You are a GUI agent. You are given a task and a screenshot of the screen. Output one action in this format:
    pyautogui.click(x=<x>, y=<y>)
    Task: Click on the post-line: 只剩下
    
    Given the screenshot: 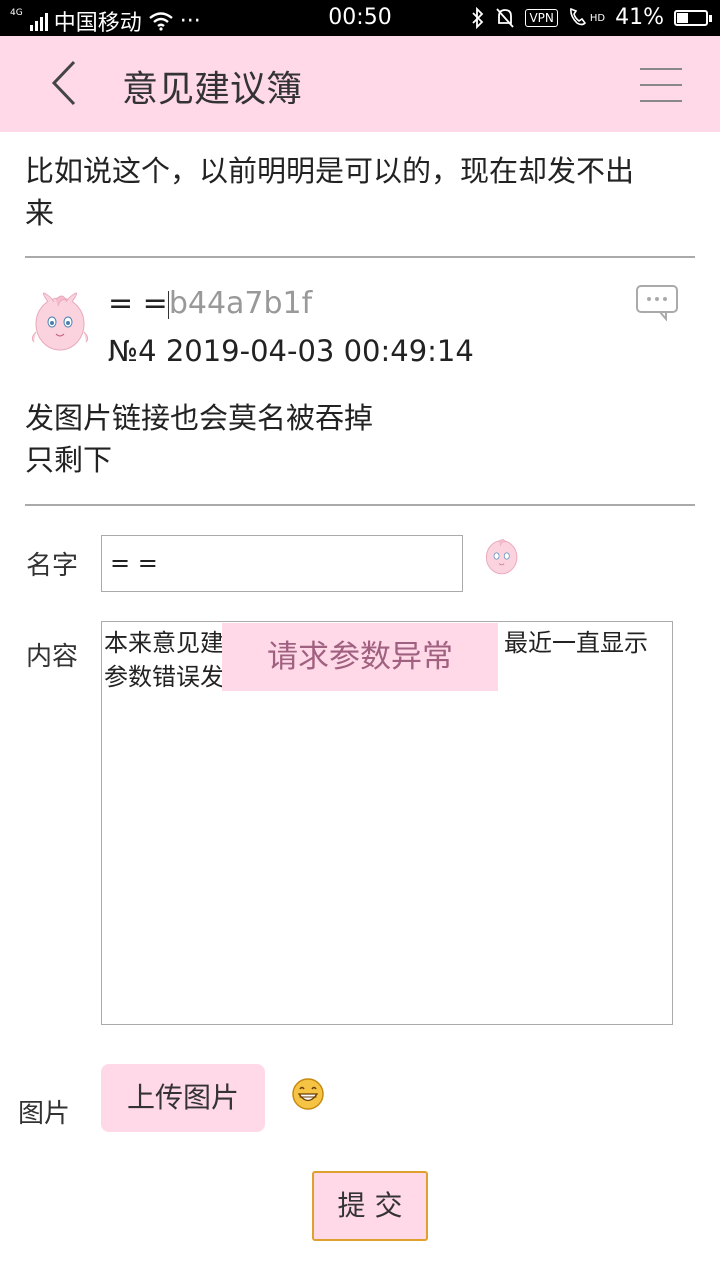 What is the action you would take?
    pyautogui.click(x=69, y=460)
    